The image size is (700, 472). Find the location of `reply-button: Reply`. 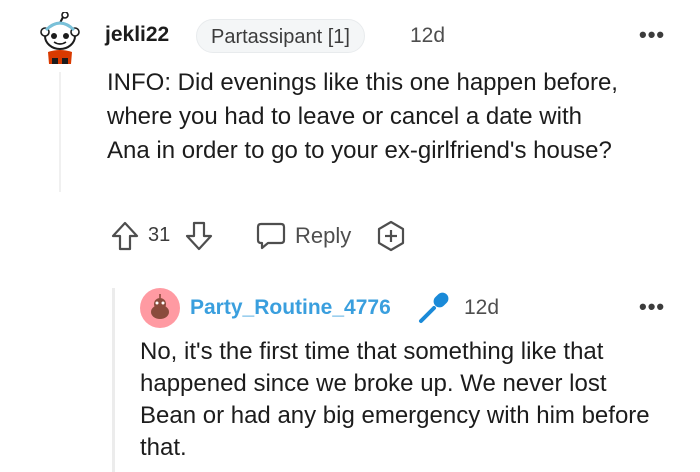

reply-button: Reply is located at coordinates (303, 236).